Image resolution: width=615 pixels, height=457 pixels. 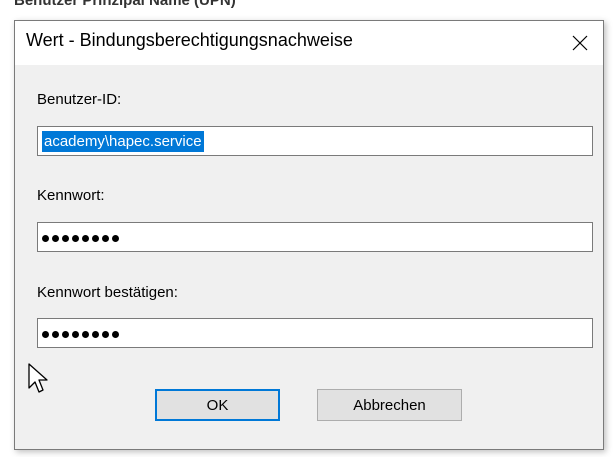 What do you see at coordinates (125, 4) in the screenshot?
I see `background-text: Benutzer Prinzipal Name (UPN)` at bounding box center [125, 4].